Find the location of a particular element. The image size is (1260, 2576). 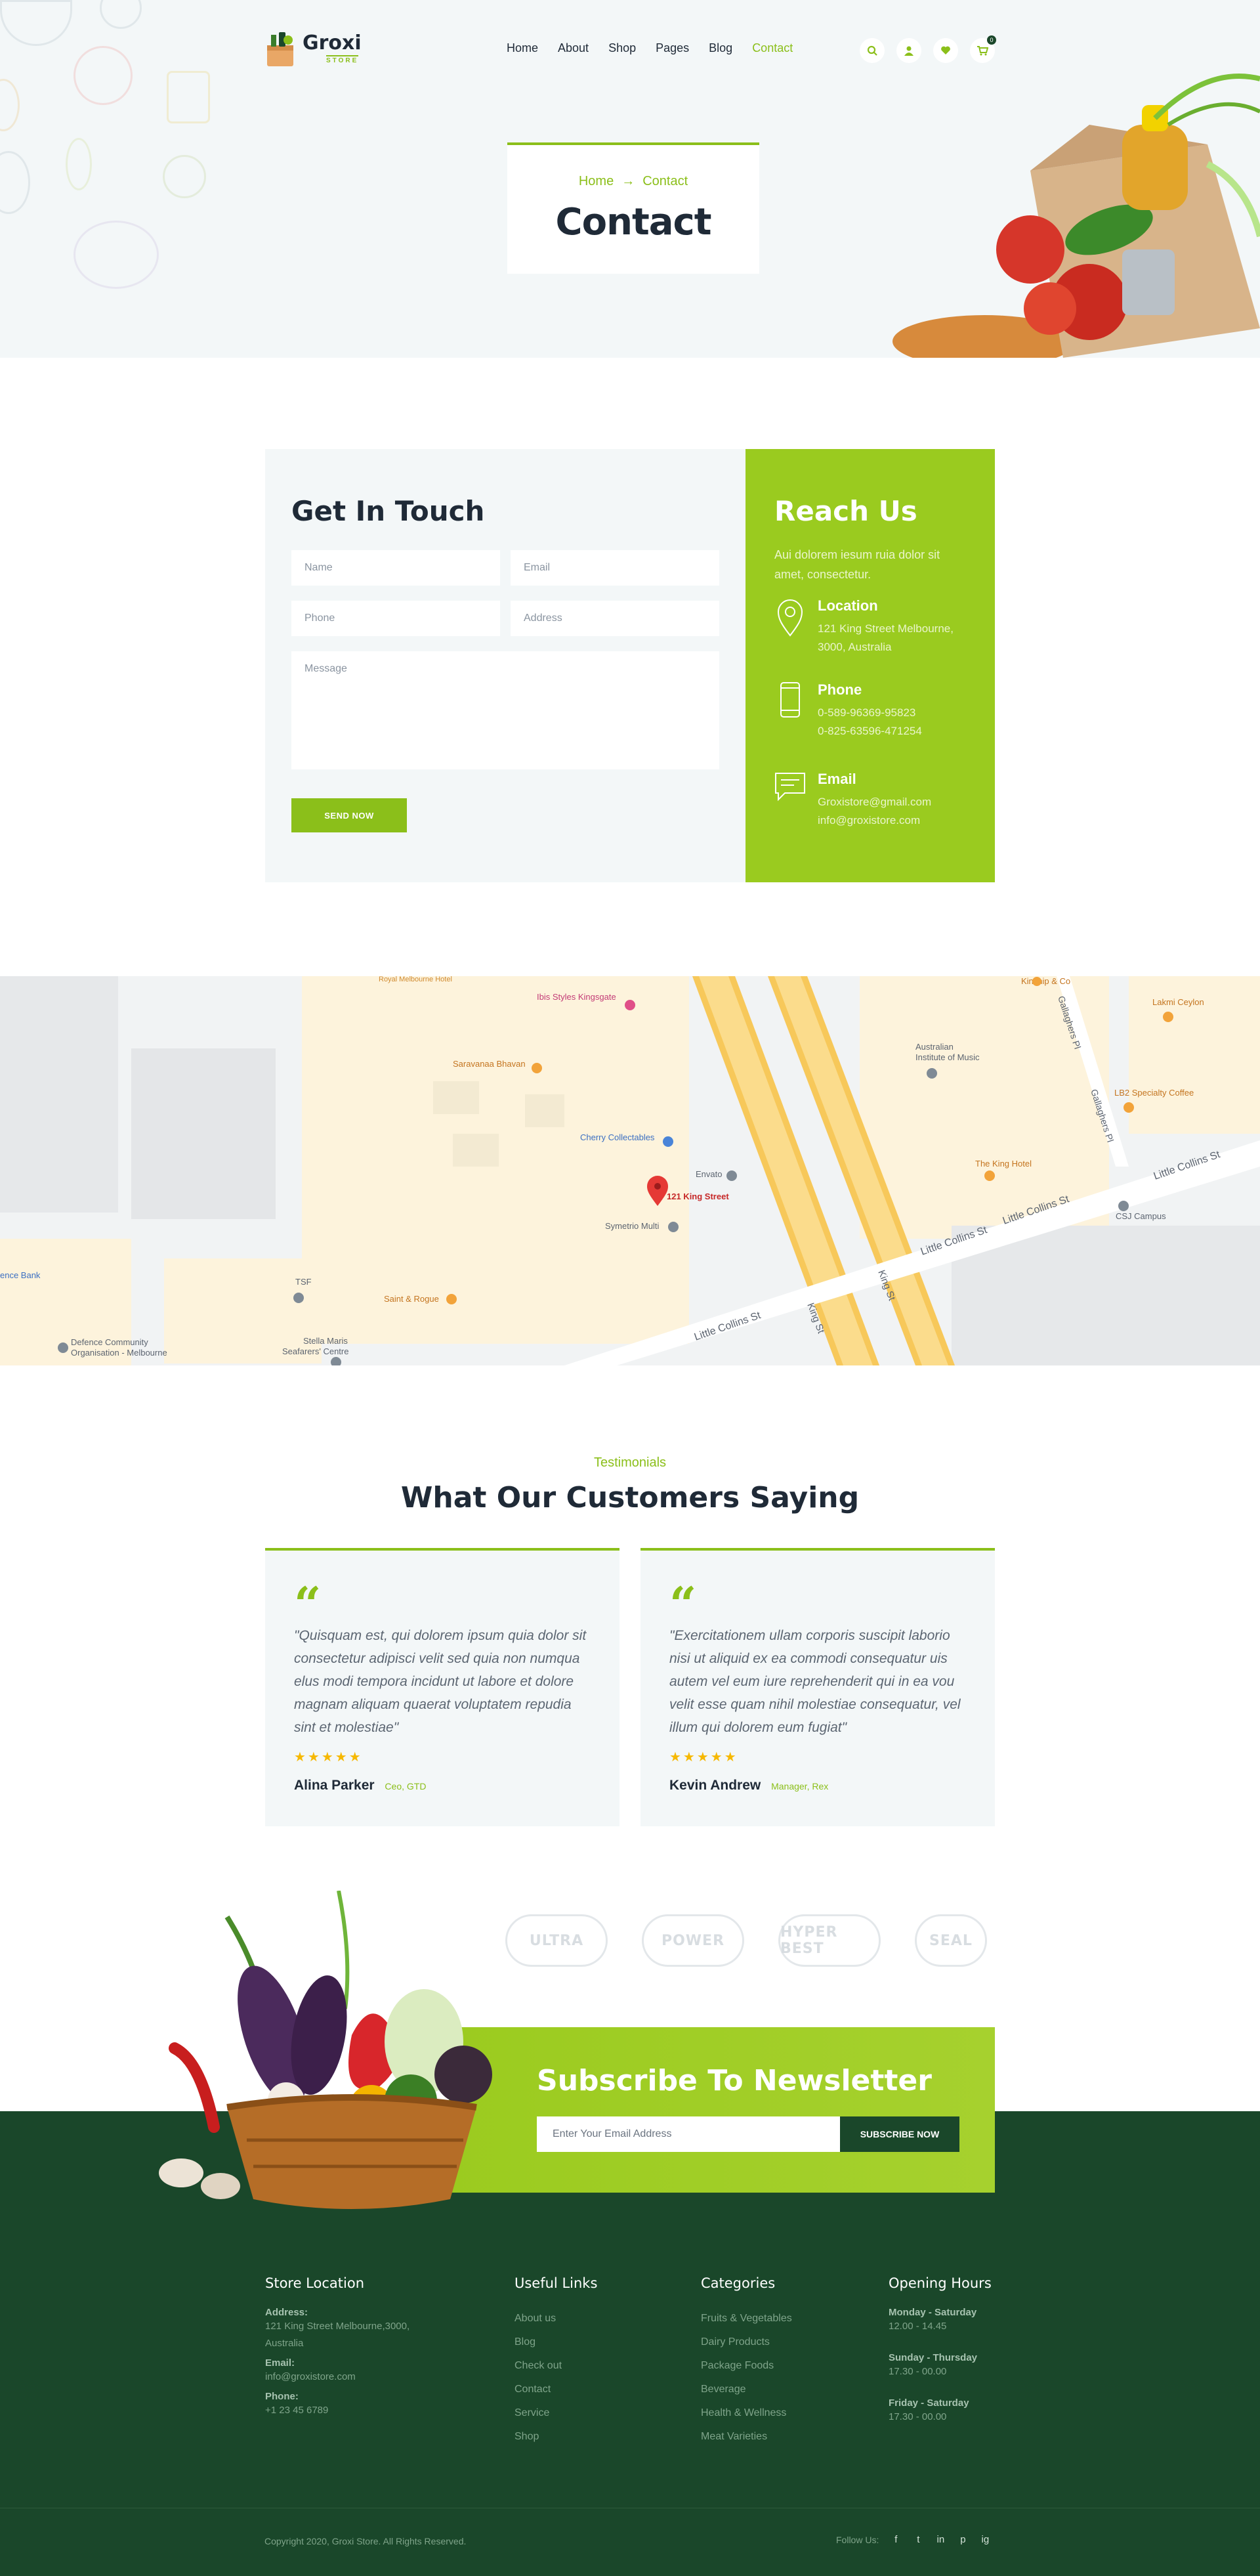

testimonial-author: Alina Parker Ceo, GTD is located at coordinates (360, 1785).